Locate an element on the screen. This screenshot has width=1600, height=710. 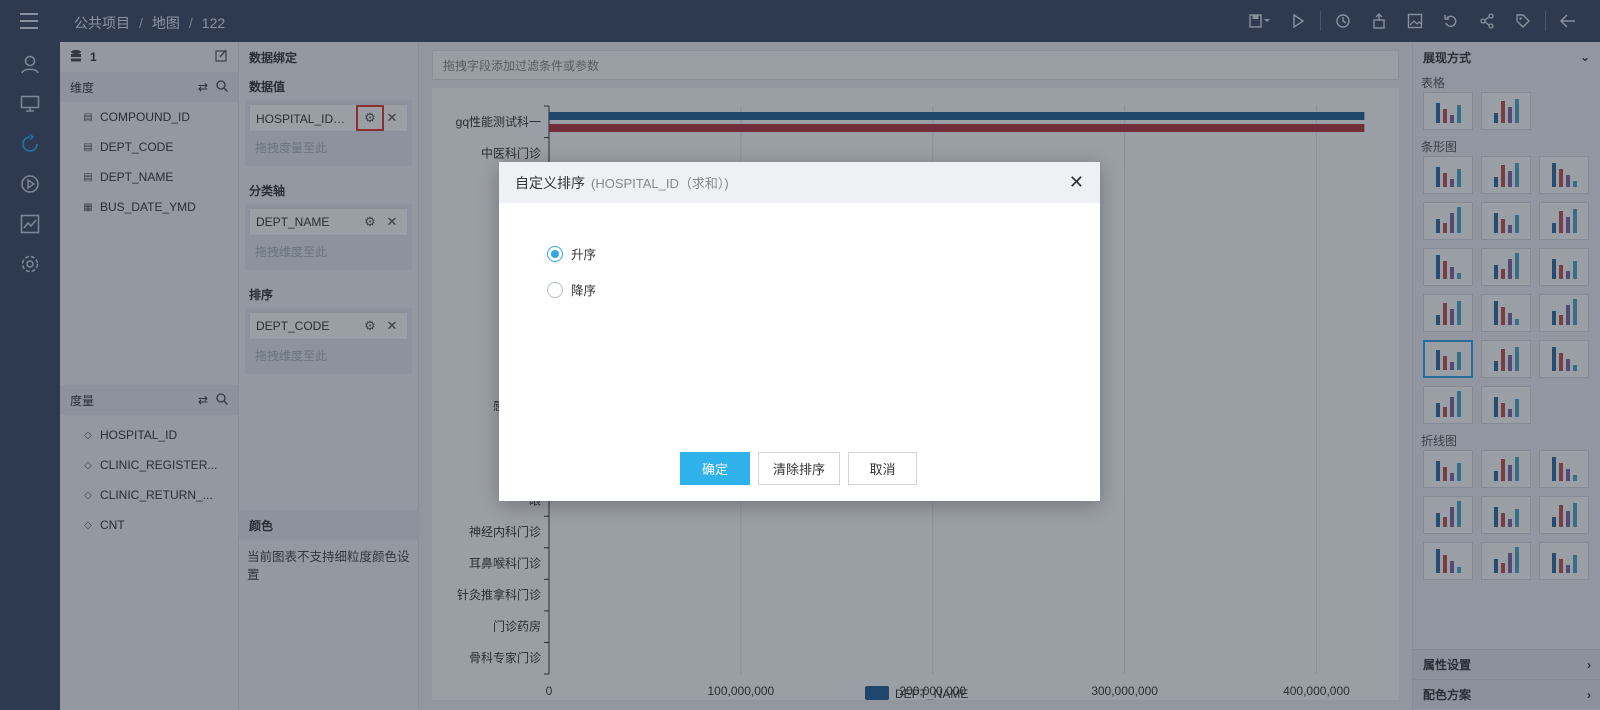
radio-asc is located at coordinates (555, 253).